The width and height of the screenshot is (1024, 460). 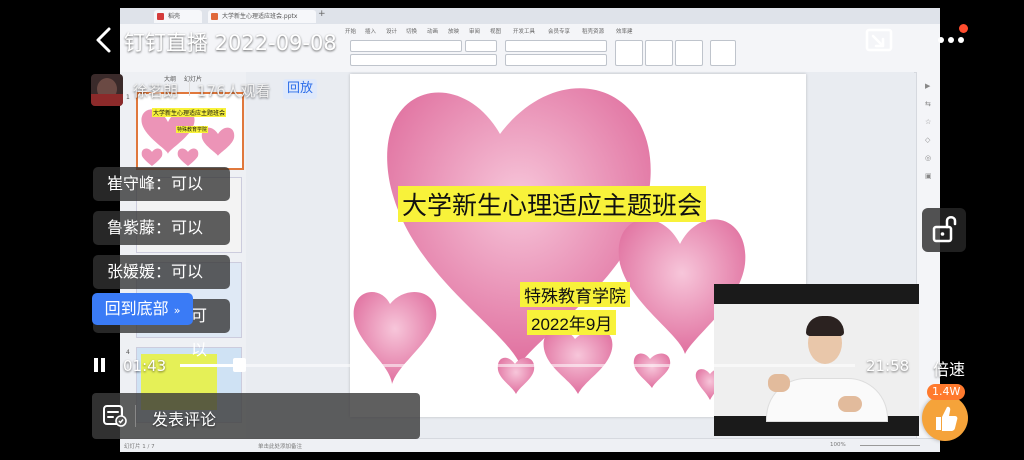 I want to click on current-time: 01:43, so click(x=145, y=366).